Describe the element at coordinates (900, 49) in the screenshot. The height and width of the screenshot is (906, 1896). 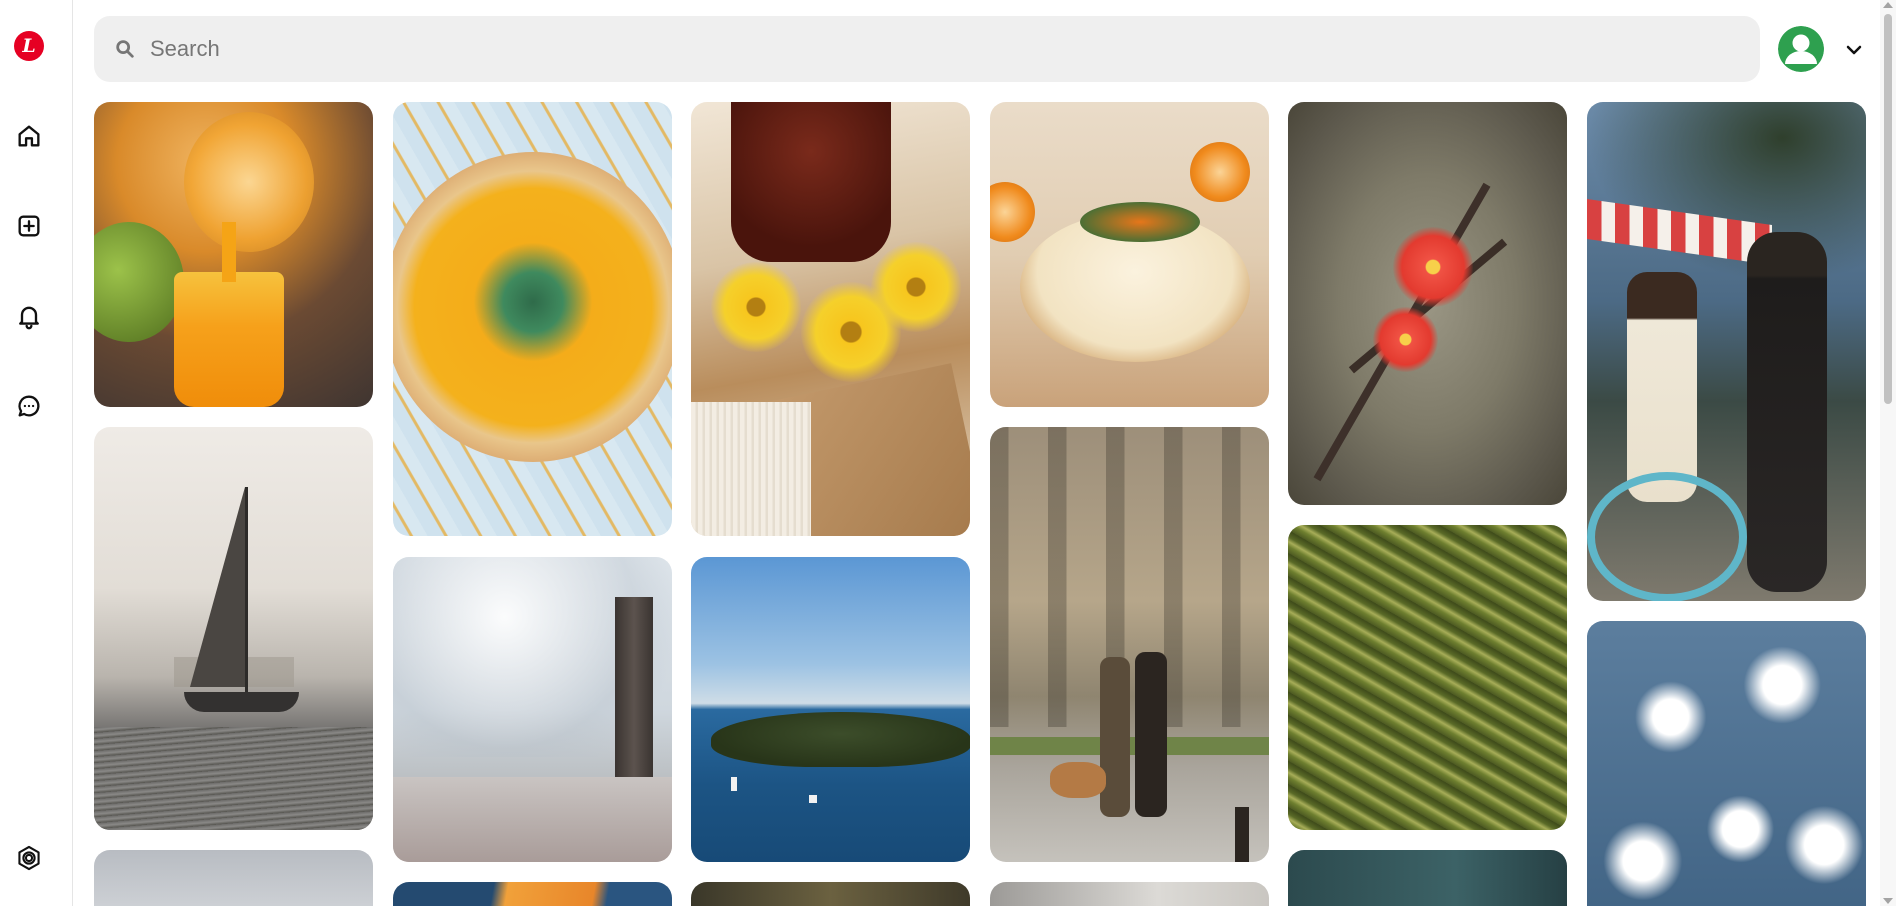
I see `search-input` at that location.